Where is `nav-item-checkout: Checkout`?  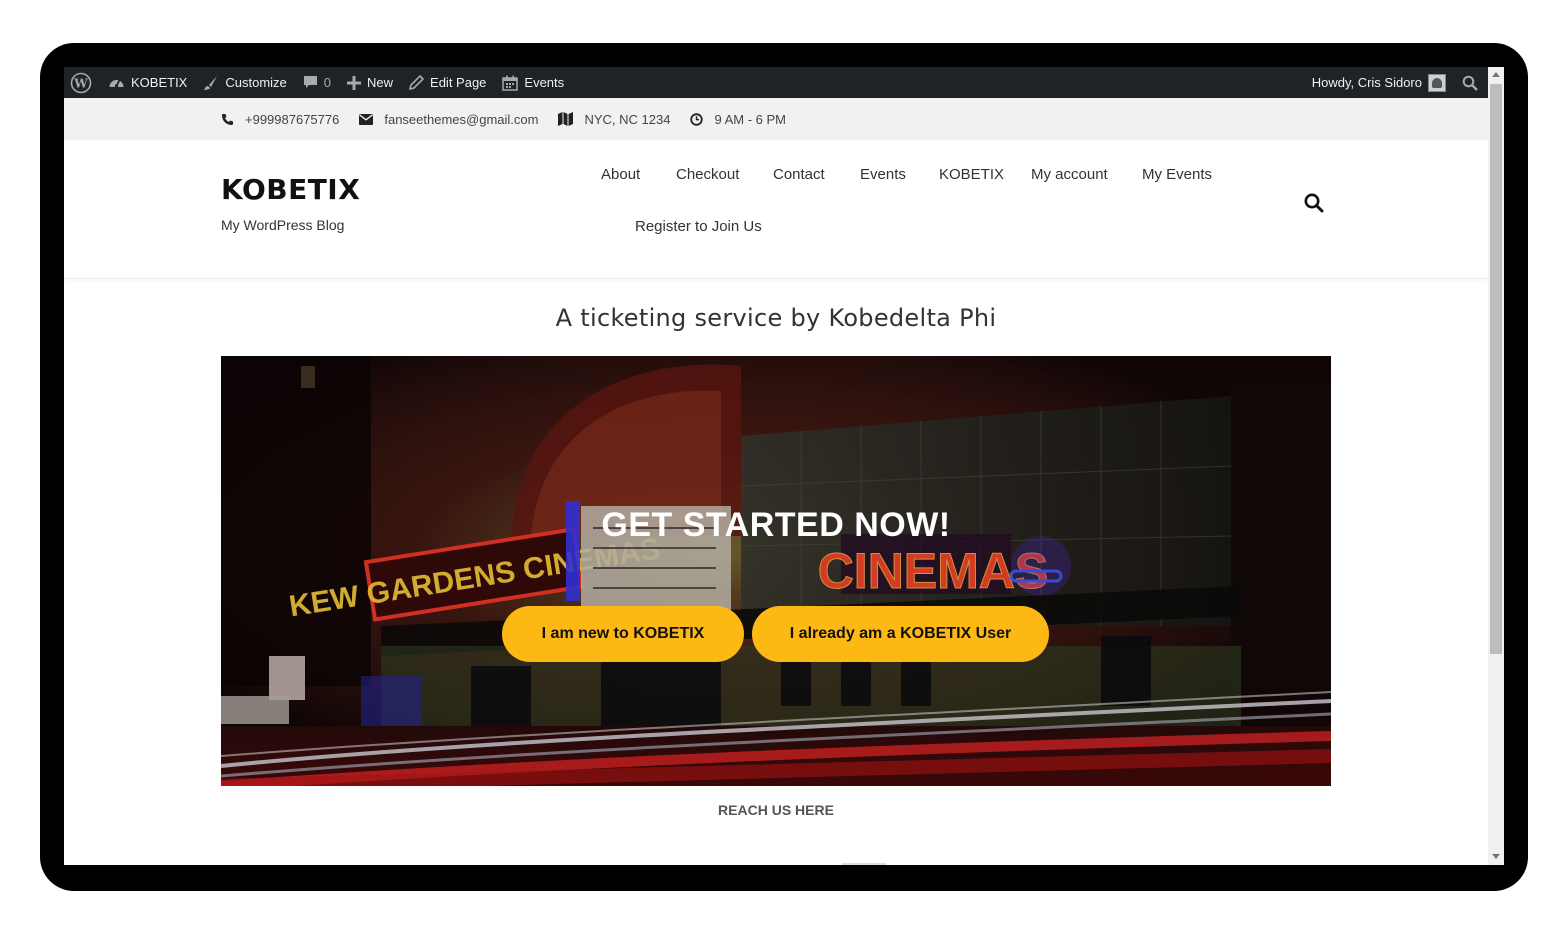 nav-item-checkout: Checkout is located at coordinates (707, 174).